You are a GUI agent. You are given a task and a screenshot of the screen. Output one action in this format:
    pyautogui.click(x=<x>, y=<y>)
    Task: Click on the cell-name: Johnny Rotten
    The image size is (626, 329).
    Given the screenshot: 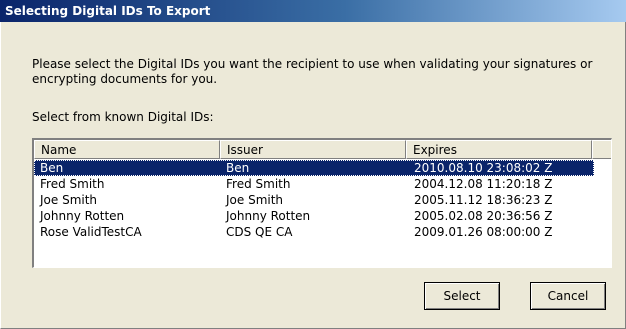 What is the action you would take?
    pyautogui.click(x=82, y=216)
    